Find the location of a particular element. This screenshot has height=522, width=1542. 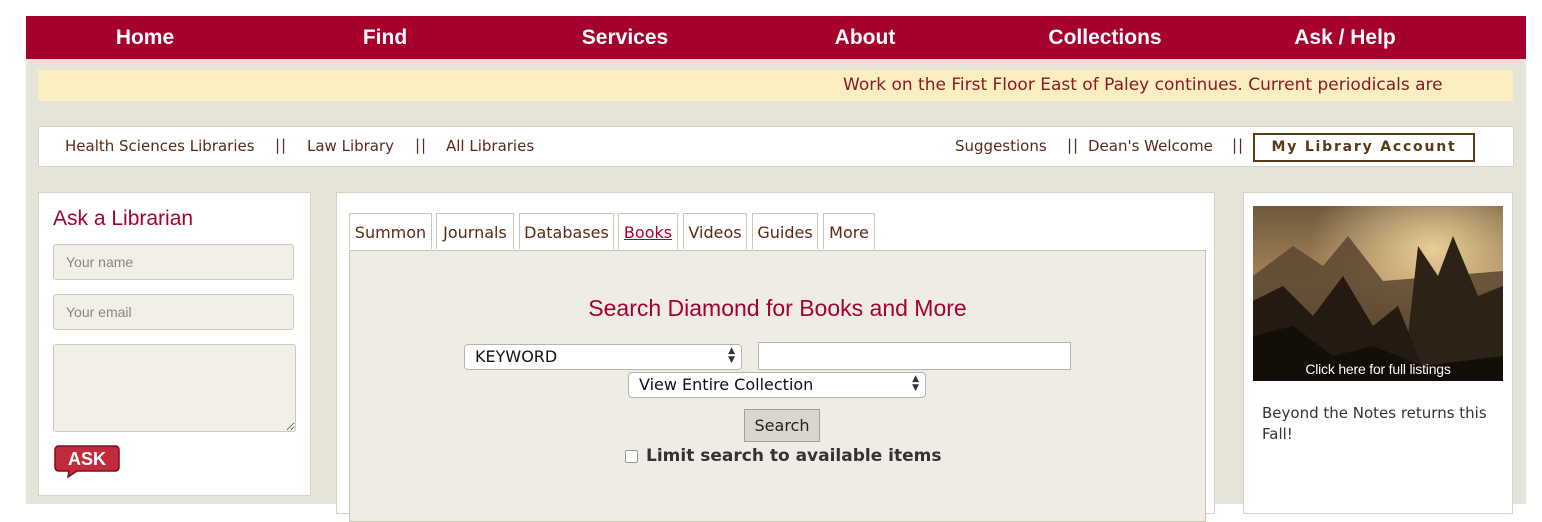

promo-image: Click here for full listings is located at coordinates (1378, 293).